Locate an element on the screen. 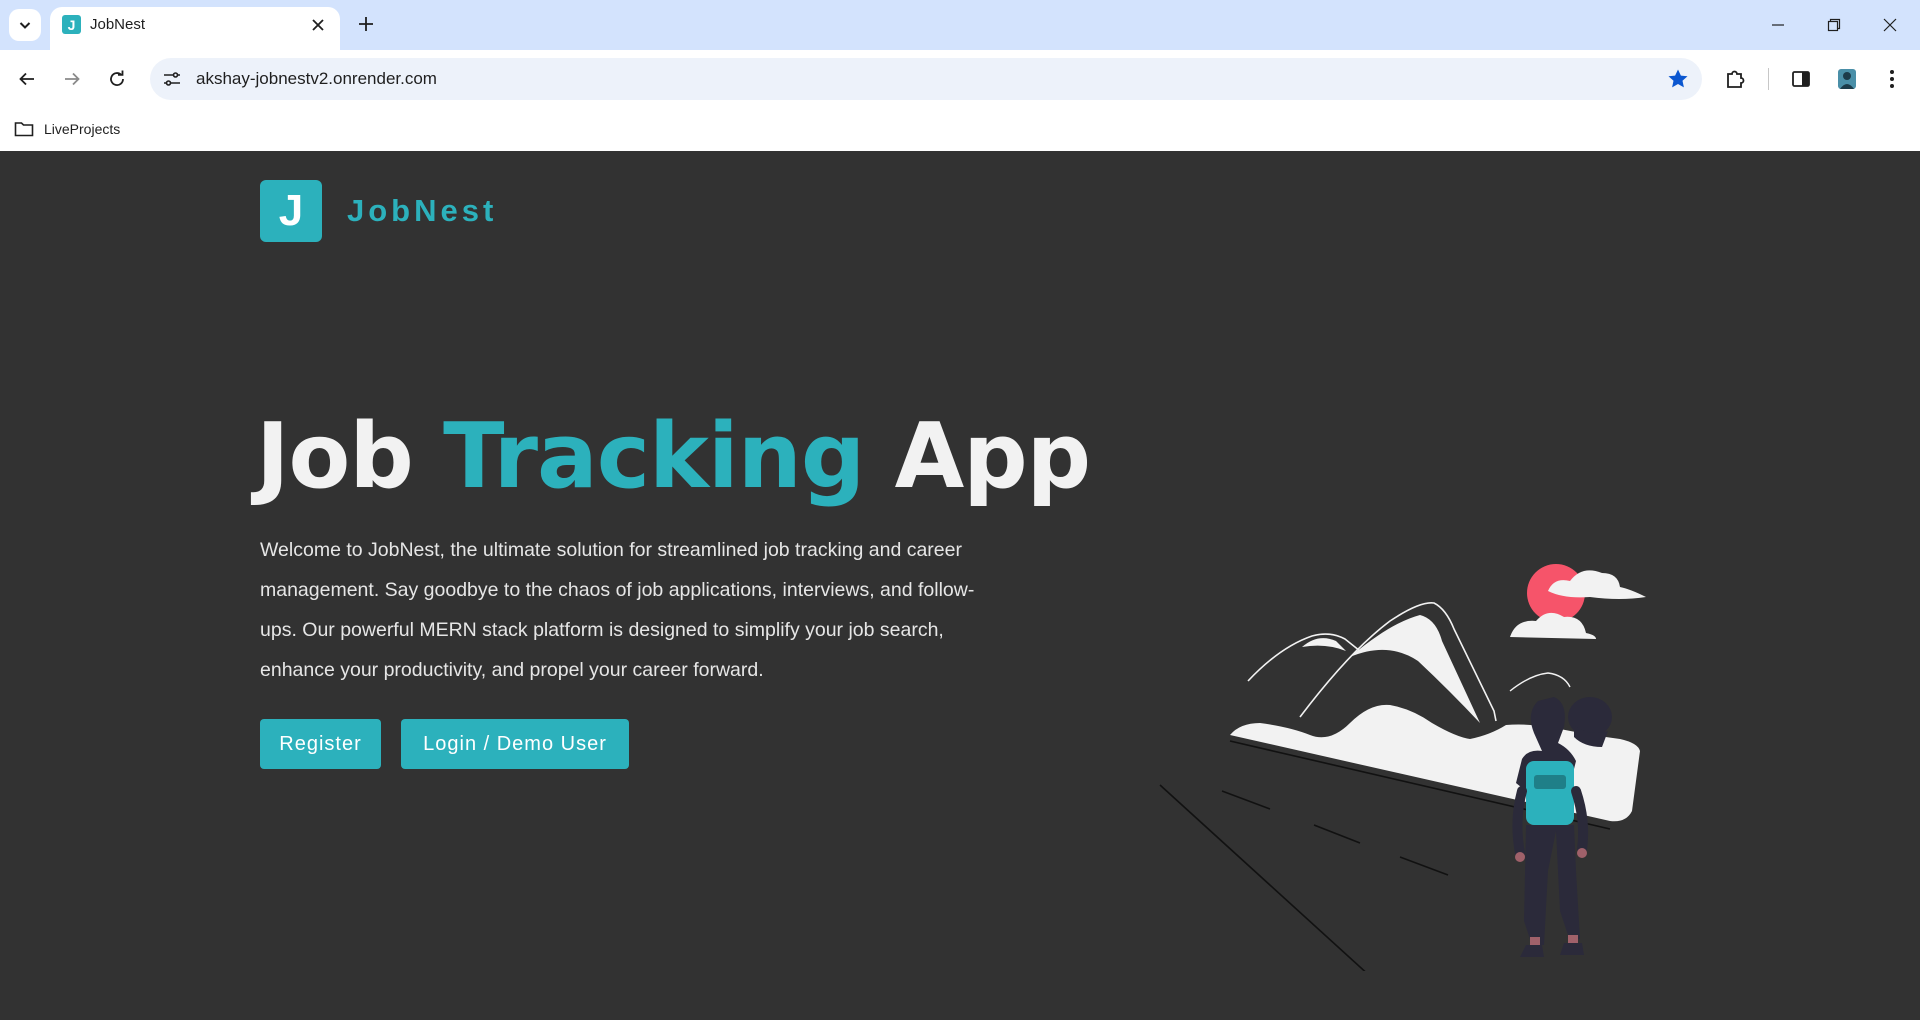  tab-favicon: J is located at coordinates (71, 24).